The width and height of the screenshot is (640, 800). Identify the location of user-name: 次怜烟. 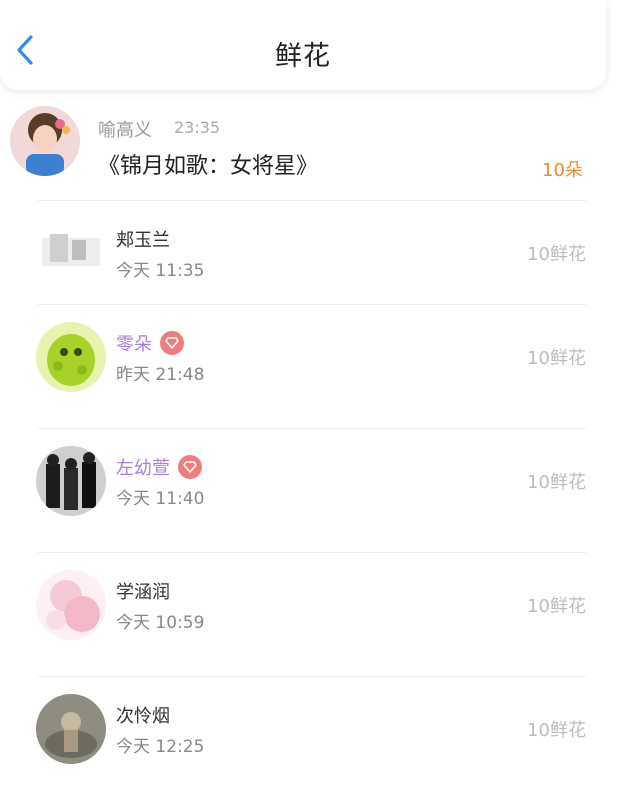
(143, 715).